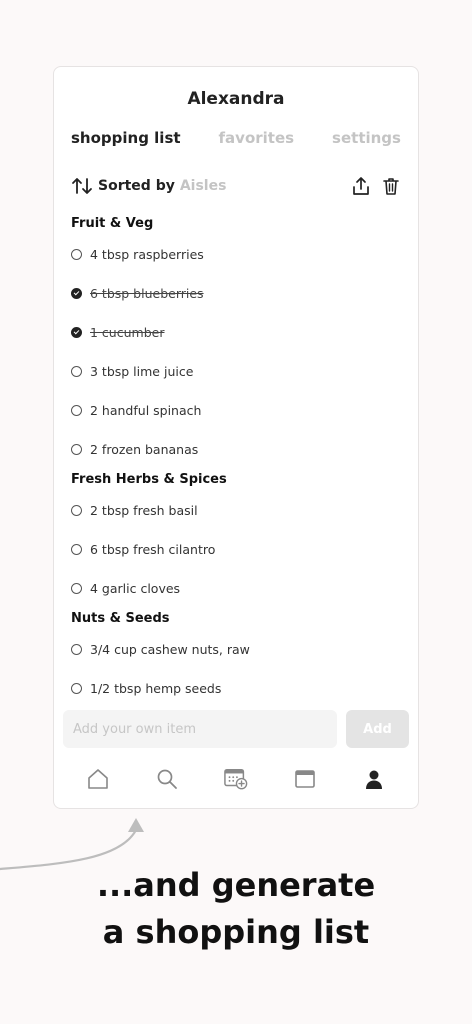 The height and width of the screenshot is (1024, 472). What do you see at coordinates (144, 449) in the screenshot?
I see `item-label: 2 frozen bananas` at bounding box center [144, 449].